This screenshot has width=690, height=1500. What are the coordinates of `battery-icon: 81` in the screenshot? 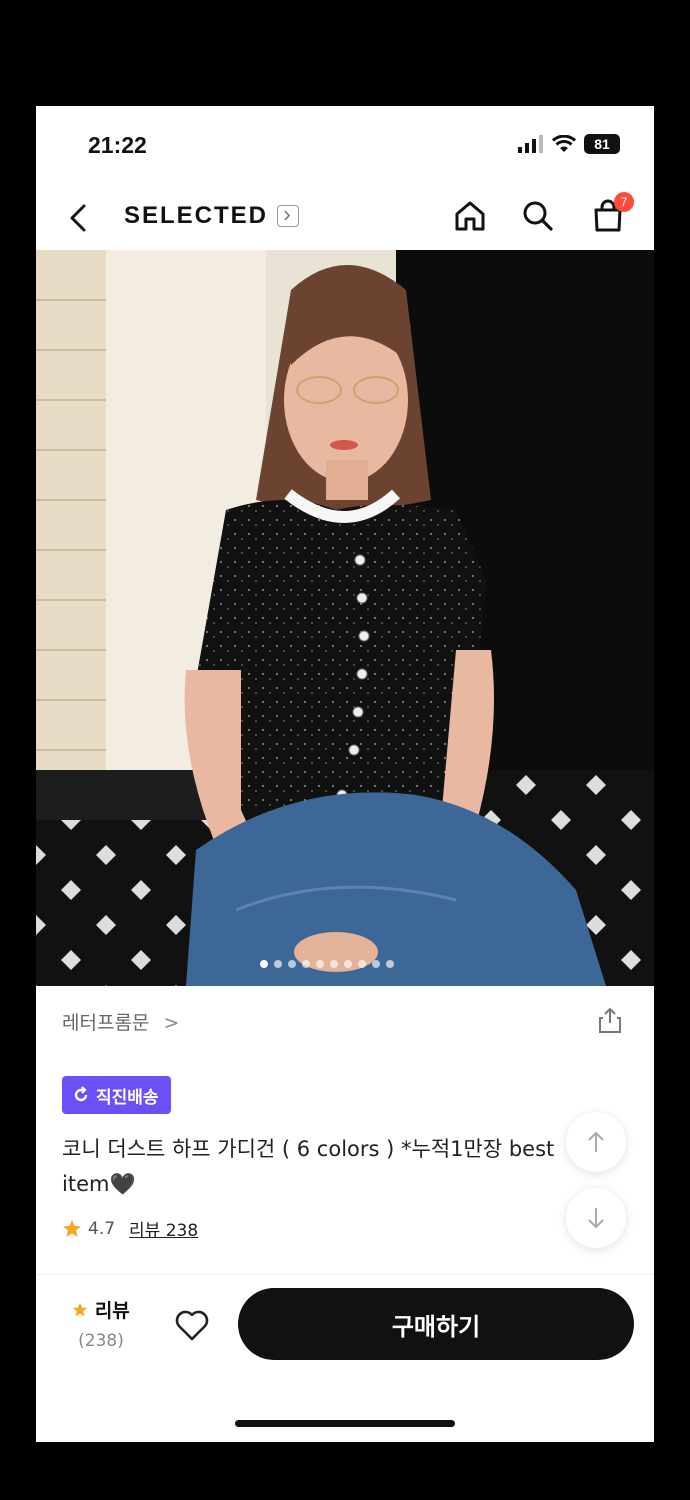 It's located at (602, 144).